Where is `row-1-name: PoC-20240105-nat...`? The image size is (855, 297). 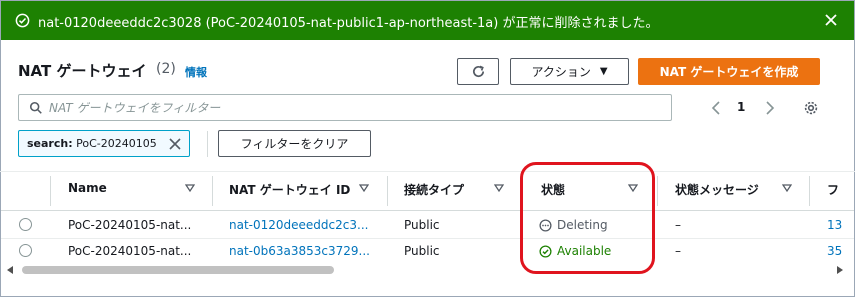 row-1-name: PoC-20240105-nat... is located at coordinates (130, 225).